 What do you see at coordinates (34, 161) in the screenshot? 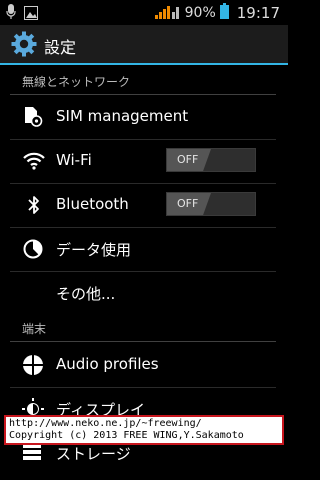
I see `wifi-icon` at bounding box center [34, 161].